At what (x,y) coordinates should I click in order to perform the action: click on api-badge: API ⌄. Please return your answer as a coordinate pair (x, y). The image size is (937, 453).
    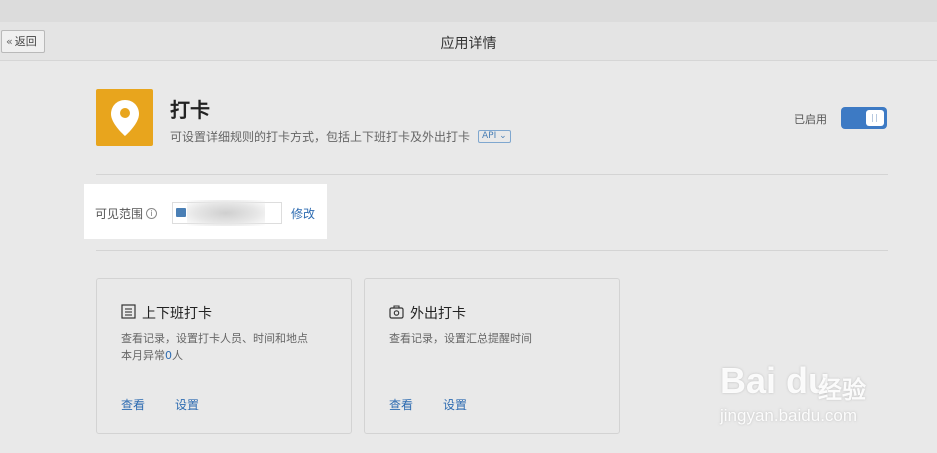
    Looking at the image, I should click on (494, 136).